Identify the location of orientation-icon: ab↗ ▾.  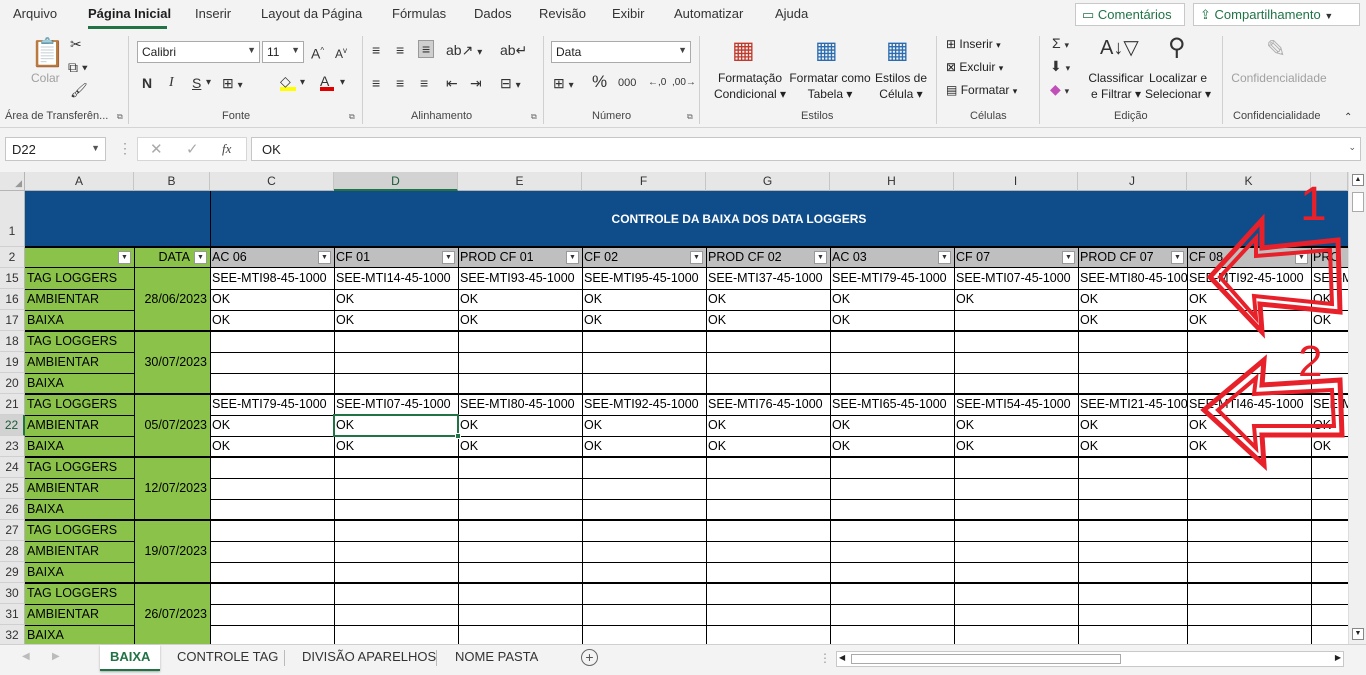
(464, 51).